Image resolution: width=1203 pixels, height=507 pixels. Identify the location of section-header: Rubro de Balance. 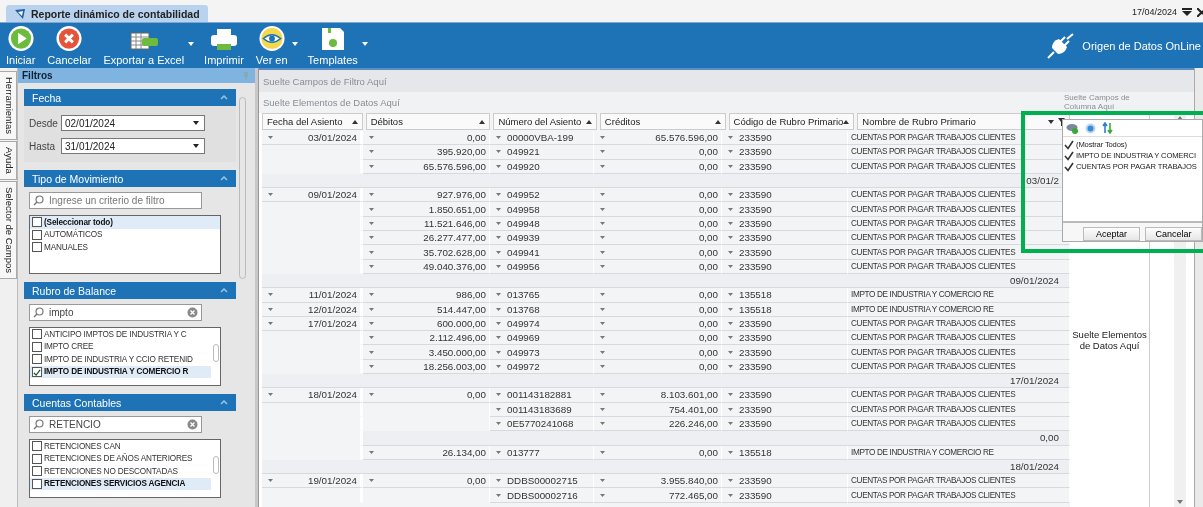
(130, 290).